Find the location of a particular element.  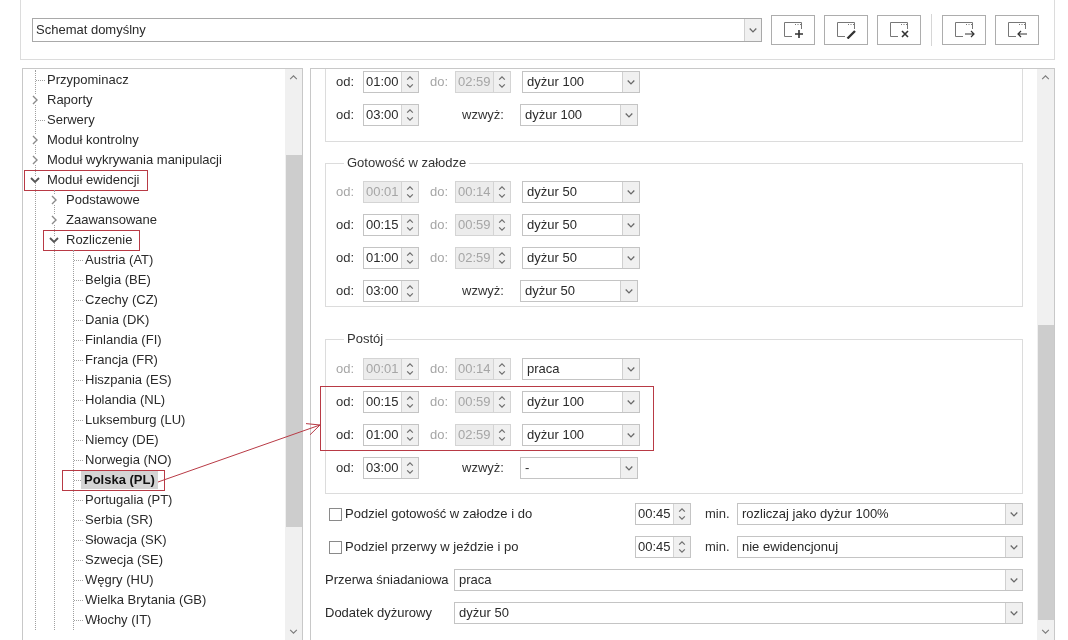

tree-item: Podstawowe is located at coordinates (103, 200).